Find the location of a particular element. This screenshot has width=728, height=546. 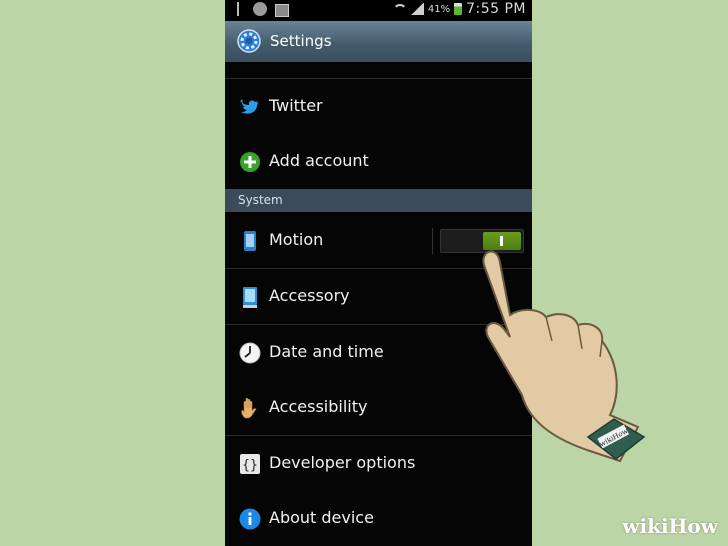

status-bar: 41% 7:55 PM is located at coordinates (378, 10).